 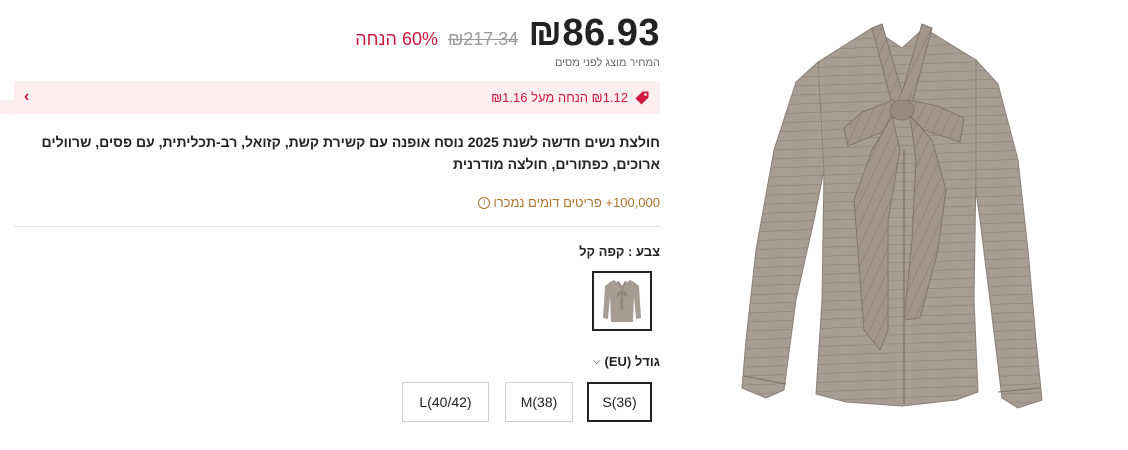 I want to click on promo-text: ₪1.12 הנחה מעל ₪1.16, so click(x=559, y=97).